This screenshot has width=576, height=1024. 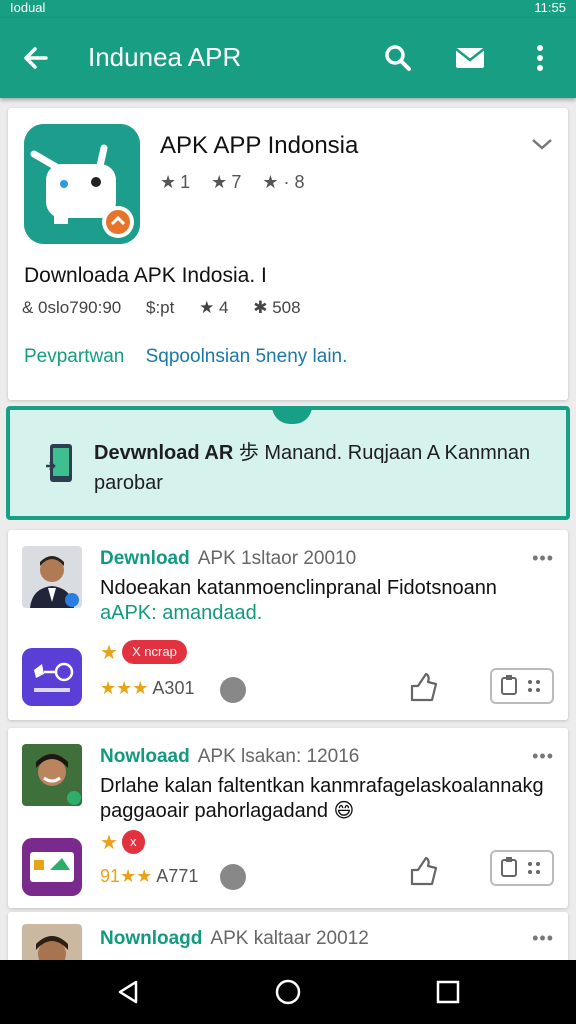 I want to click on review-header: Dewnload APK 1sltaor 20010, so click(x=228, y=559).